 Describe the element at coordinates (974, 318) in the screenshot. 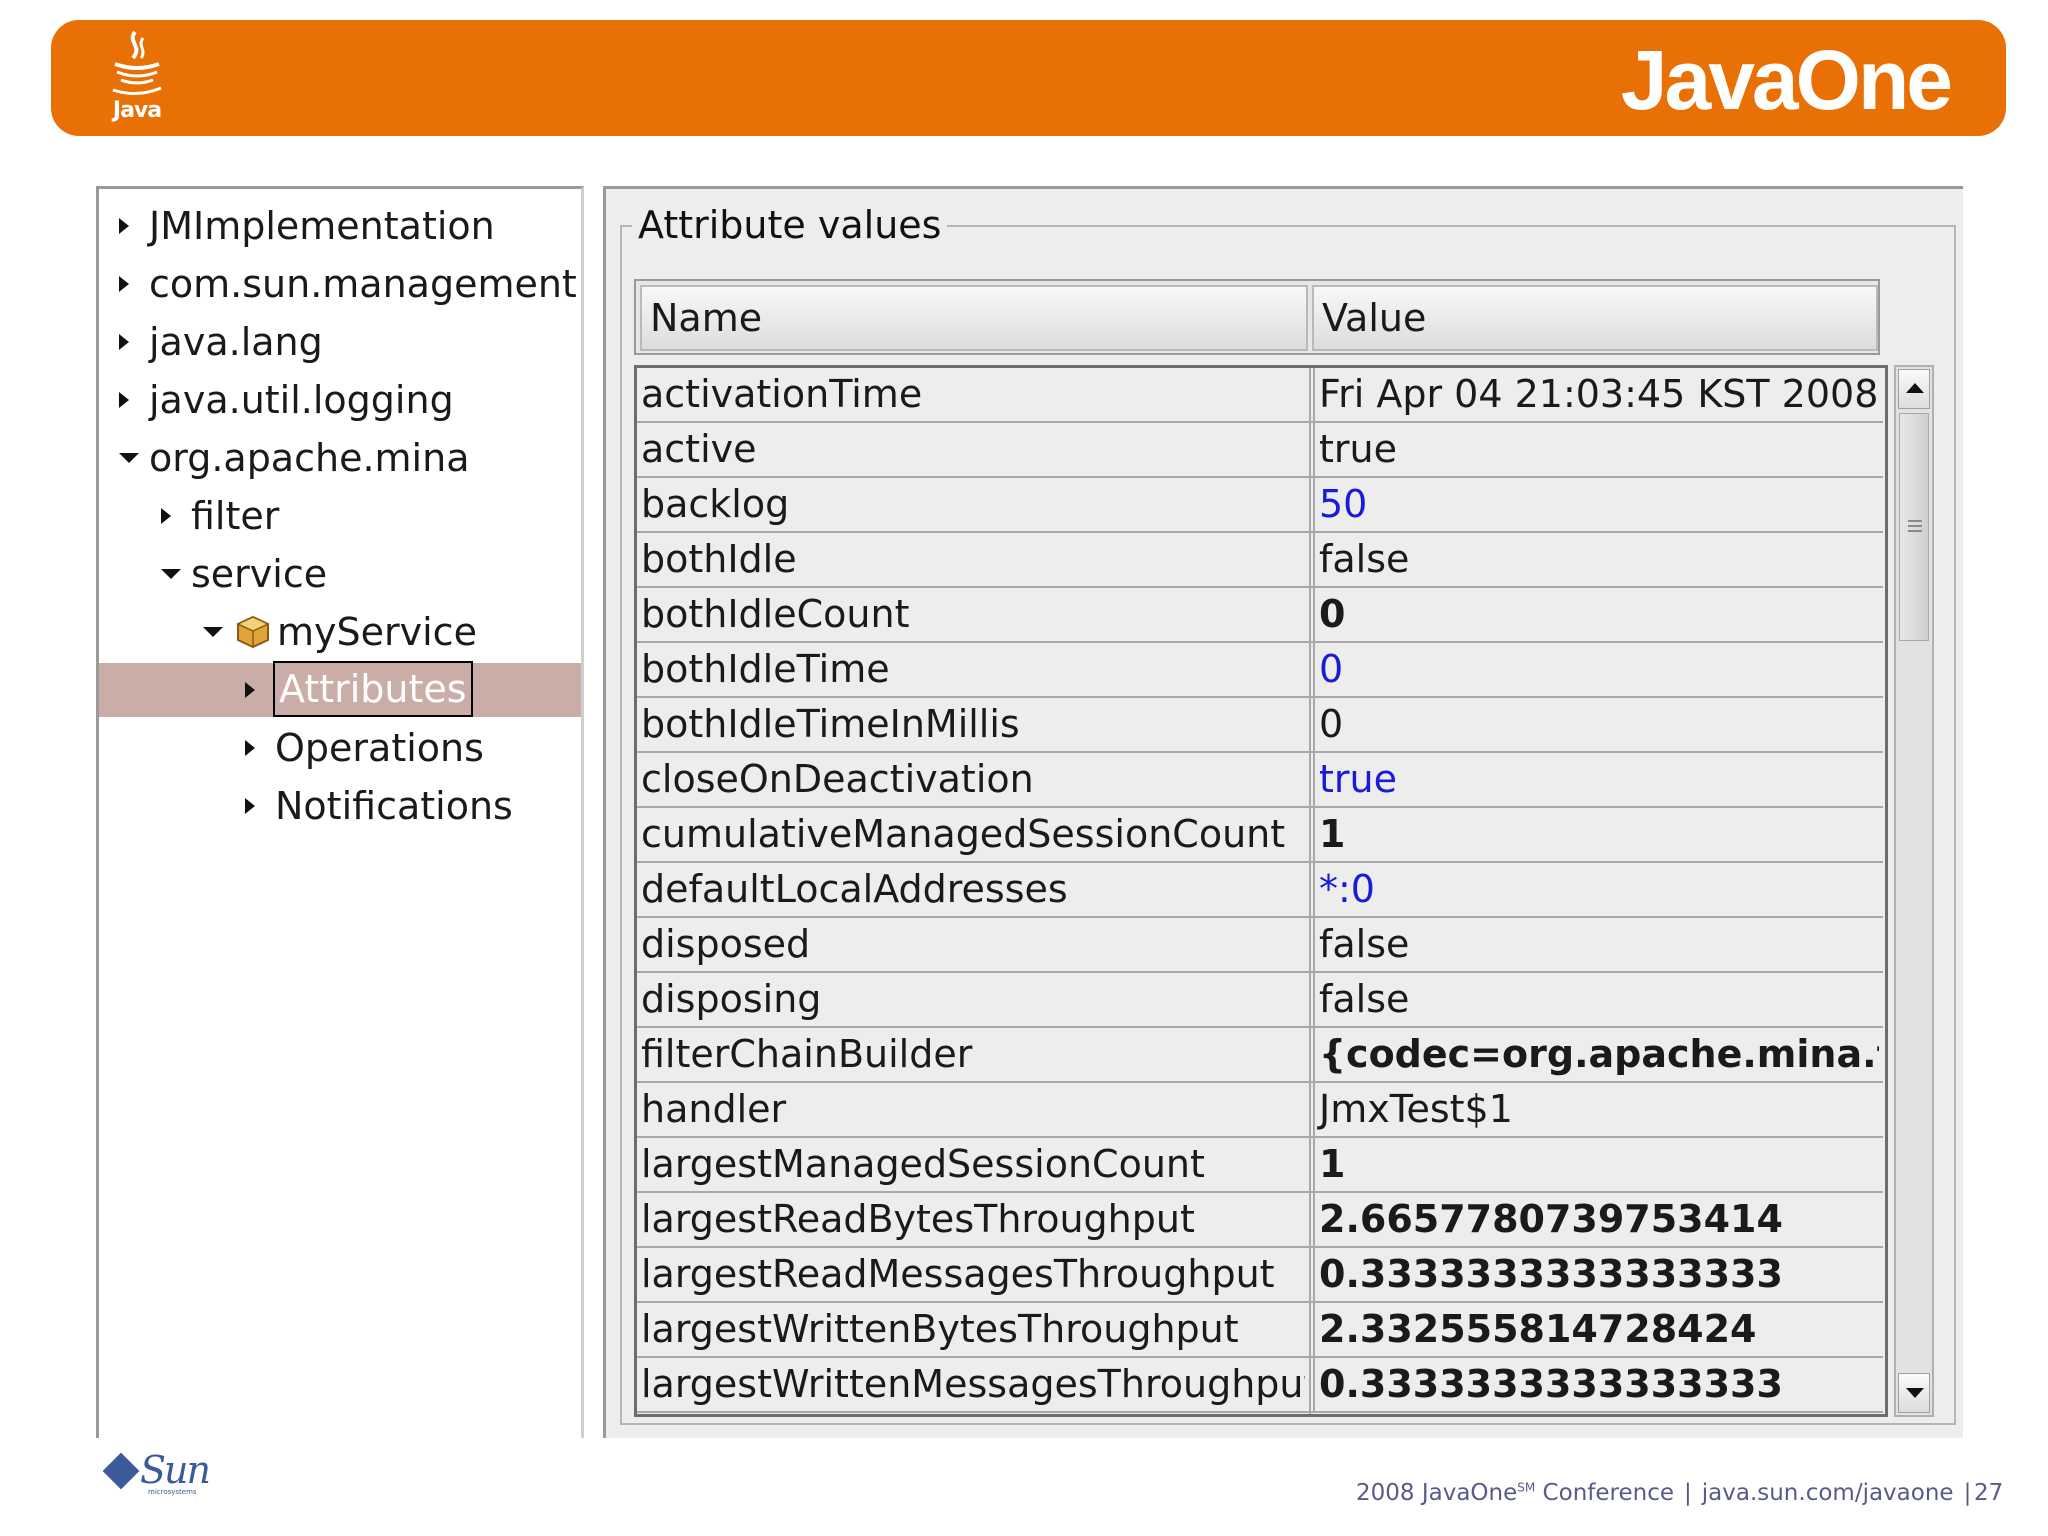

I see `column-header-name: Name` at that location.